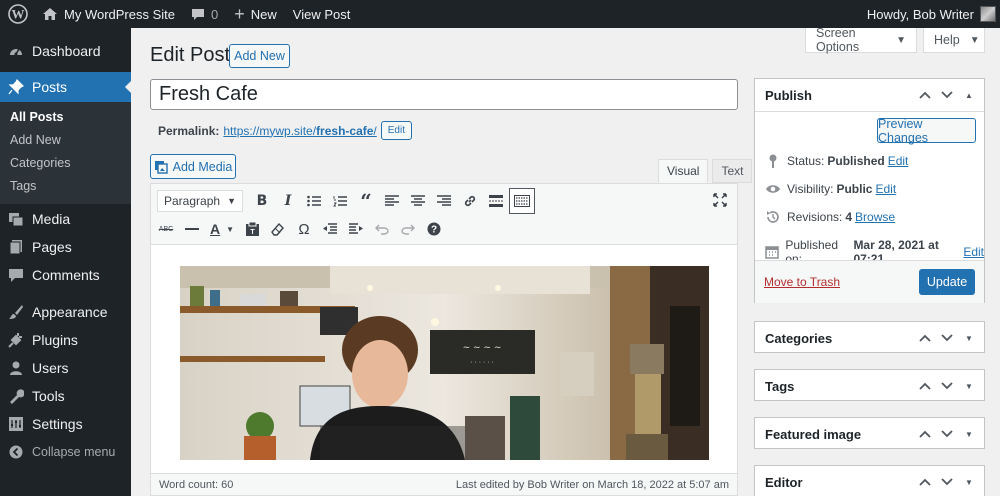  I want to click on box-controls: ▼, so click(947, 434).